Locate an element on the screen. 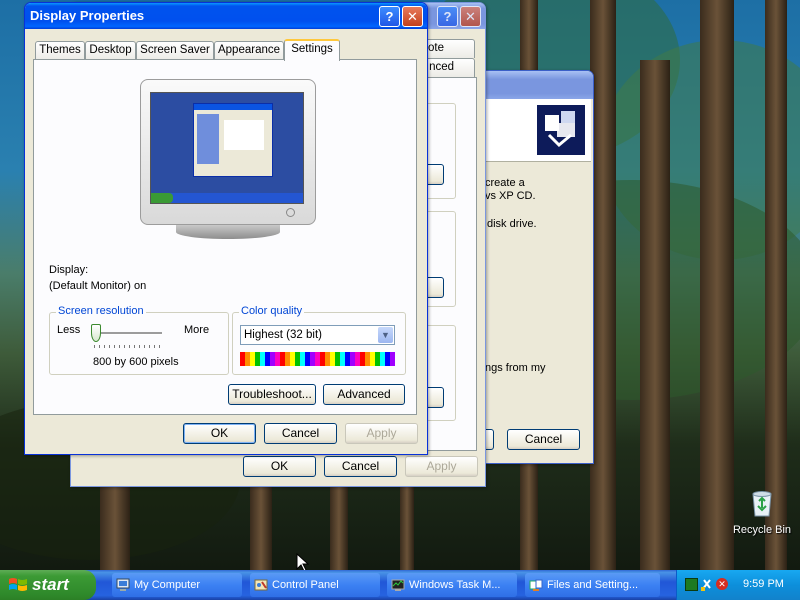 The width and height of the screenshot is (800, 600). recycle-bin-icon is located at coordinates (762, 504).